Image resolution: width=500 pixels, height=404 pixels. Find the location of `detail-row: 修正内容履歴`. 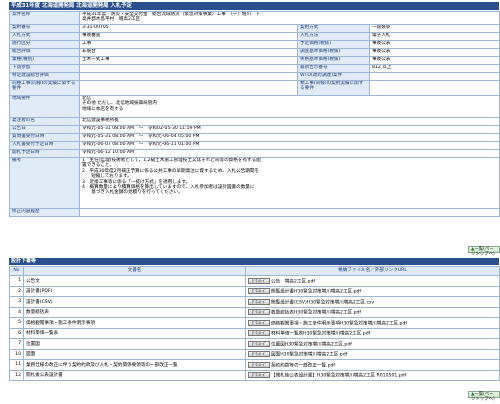

detail-row: 修正内容履歴 is located at coordinates (254, 212).